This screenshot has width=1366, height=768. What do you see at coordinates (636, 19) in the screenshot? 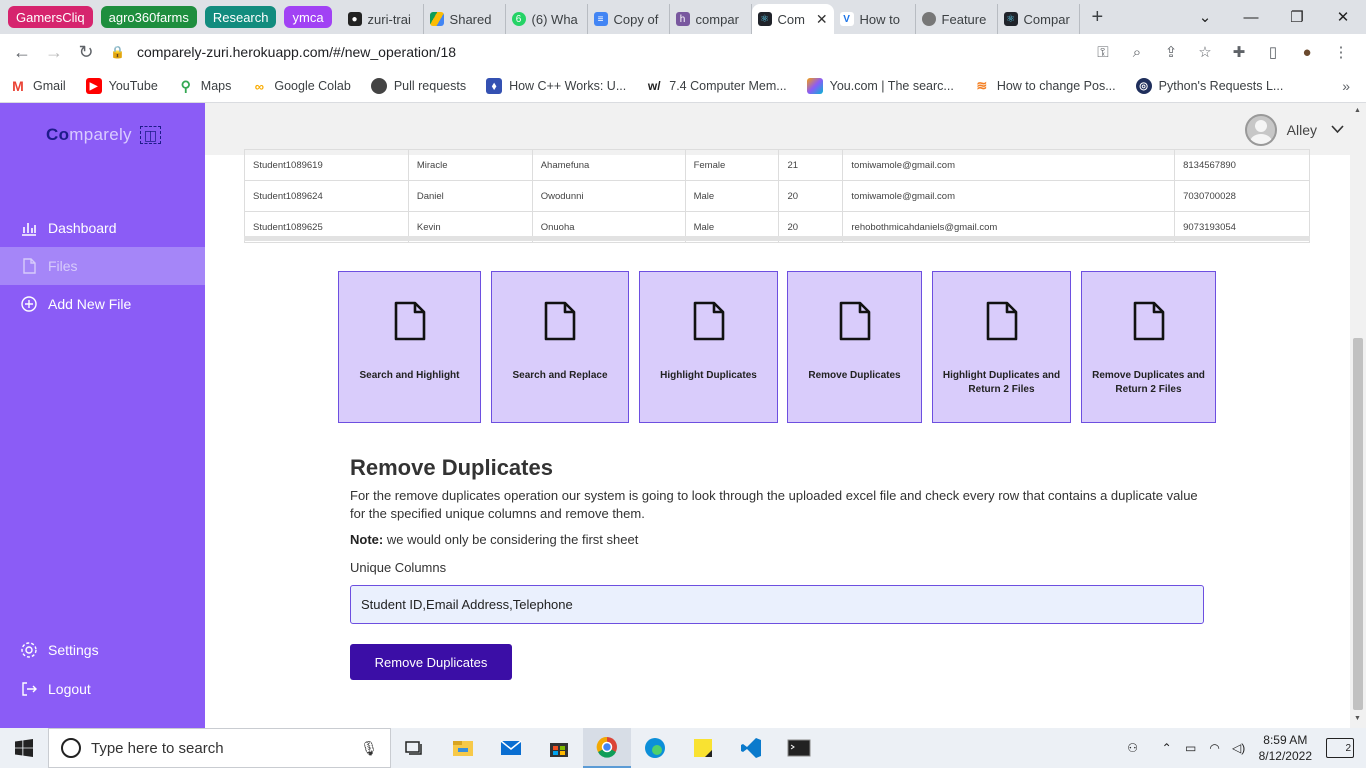
I see `tab-title: Copy of` at bounding box center [636, 19].